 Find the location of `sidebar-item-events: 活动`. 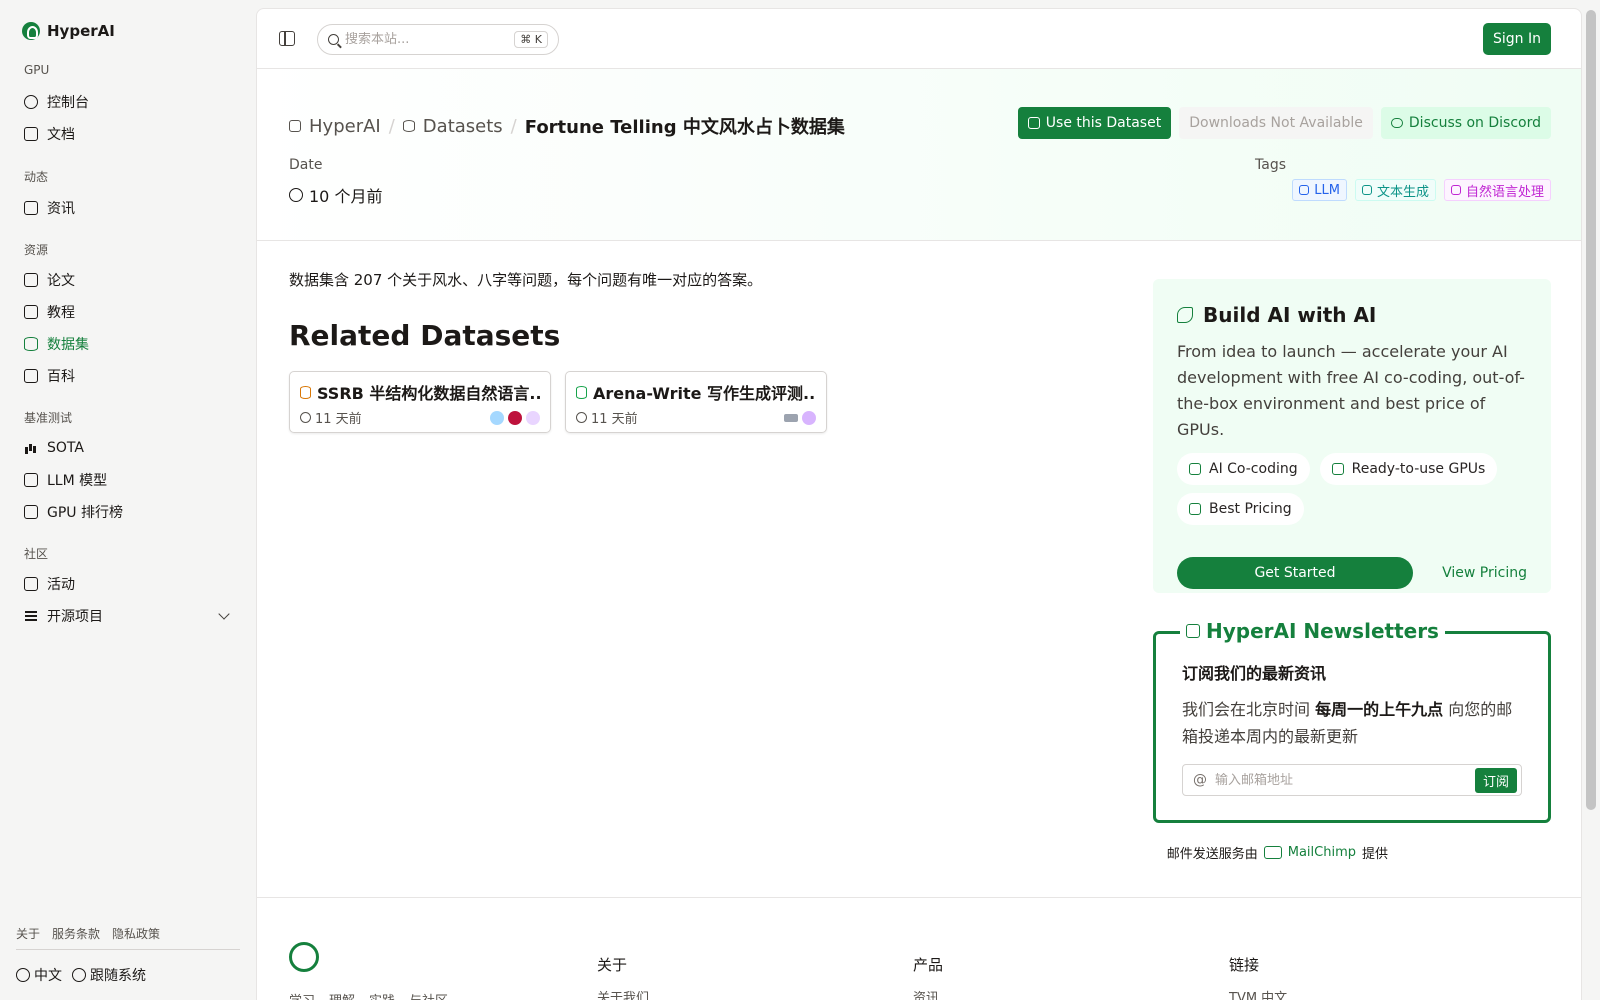

sidebar-item-events: 活动 is located at coordinates (128, 584).